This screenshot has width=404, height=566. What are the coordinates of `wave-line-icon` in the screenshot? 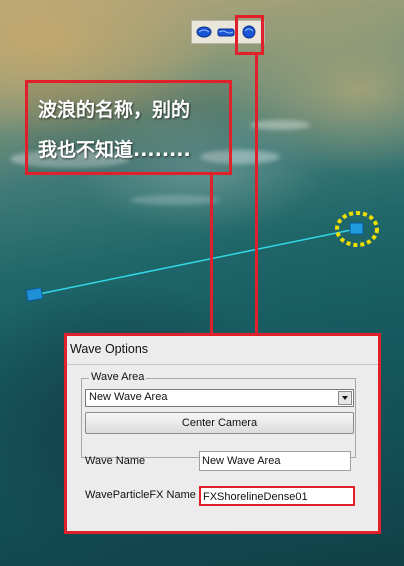 It's located at (226, 32).